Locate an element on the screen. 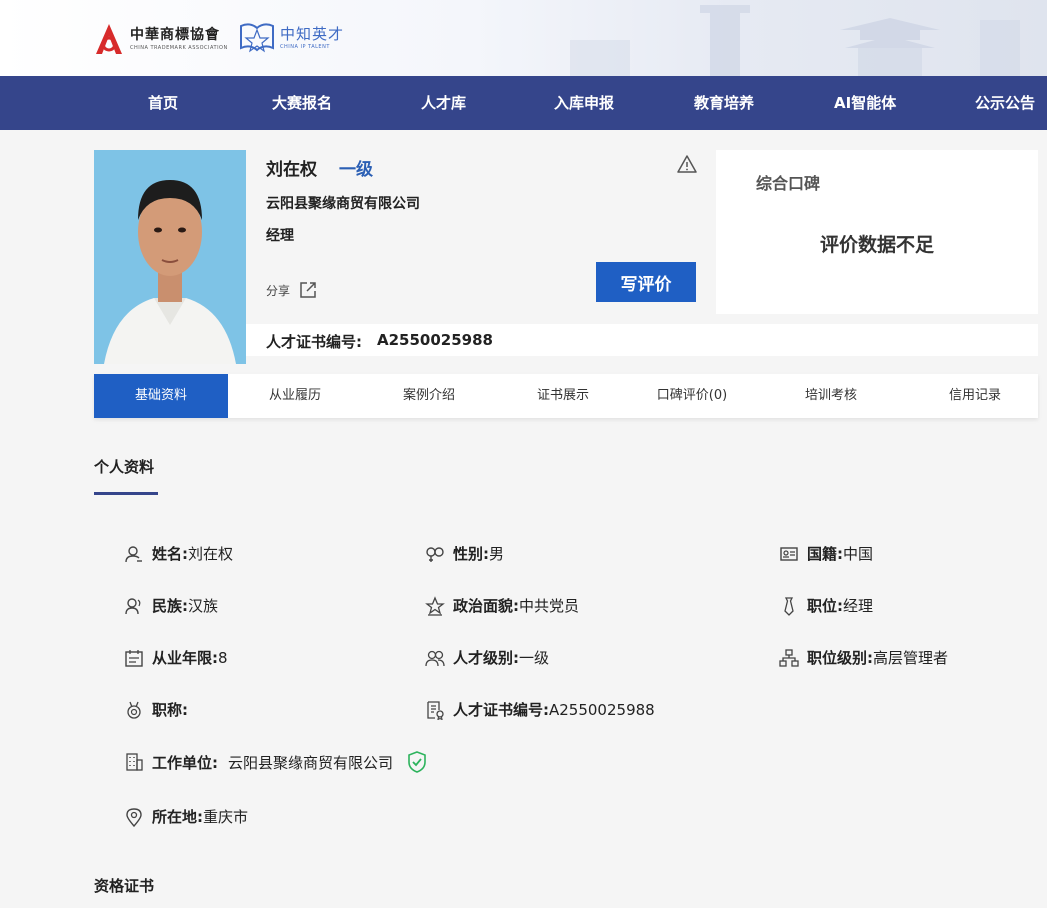 The image size is (1047, 908). field-gender: 性别: 男 is located at coordinates (464, 553).